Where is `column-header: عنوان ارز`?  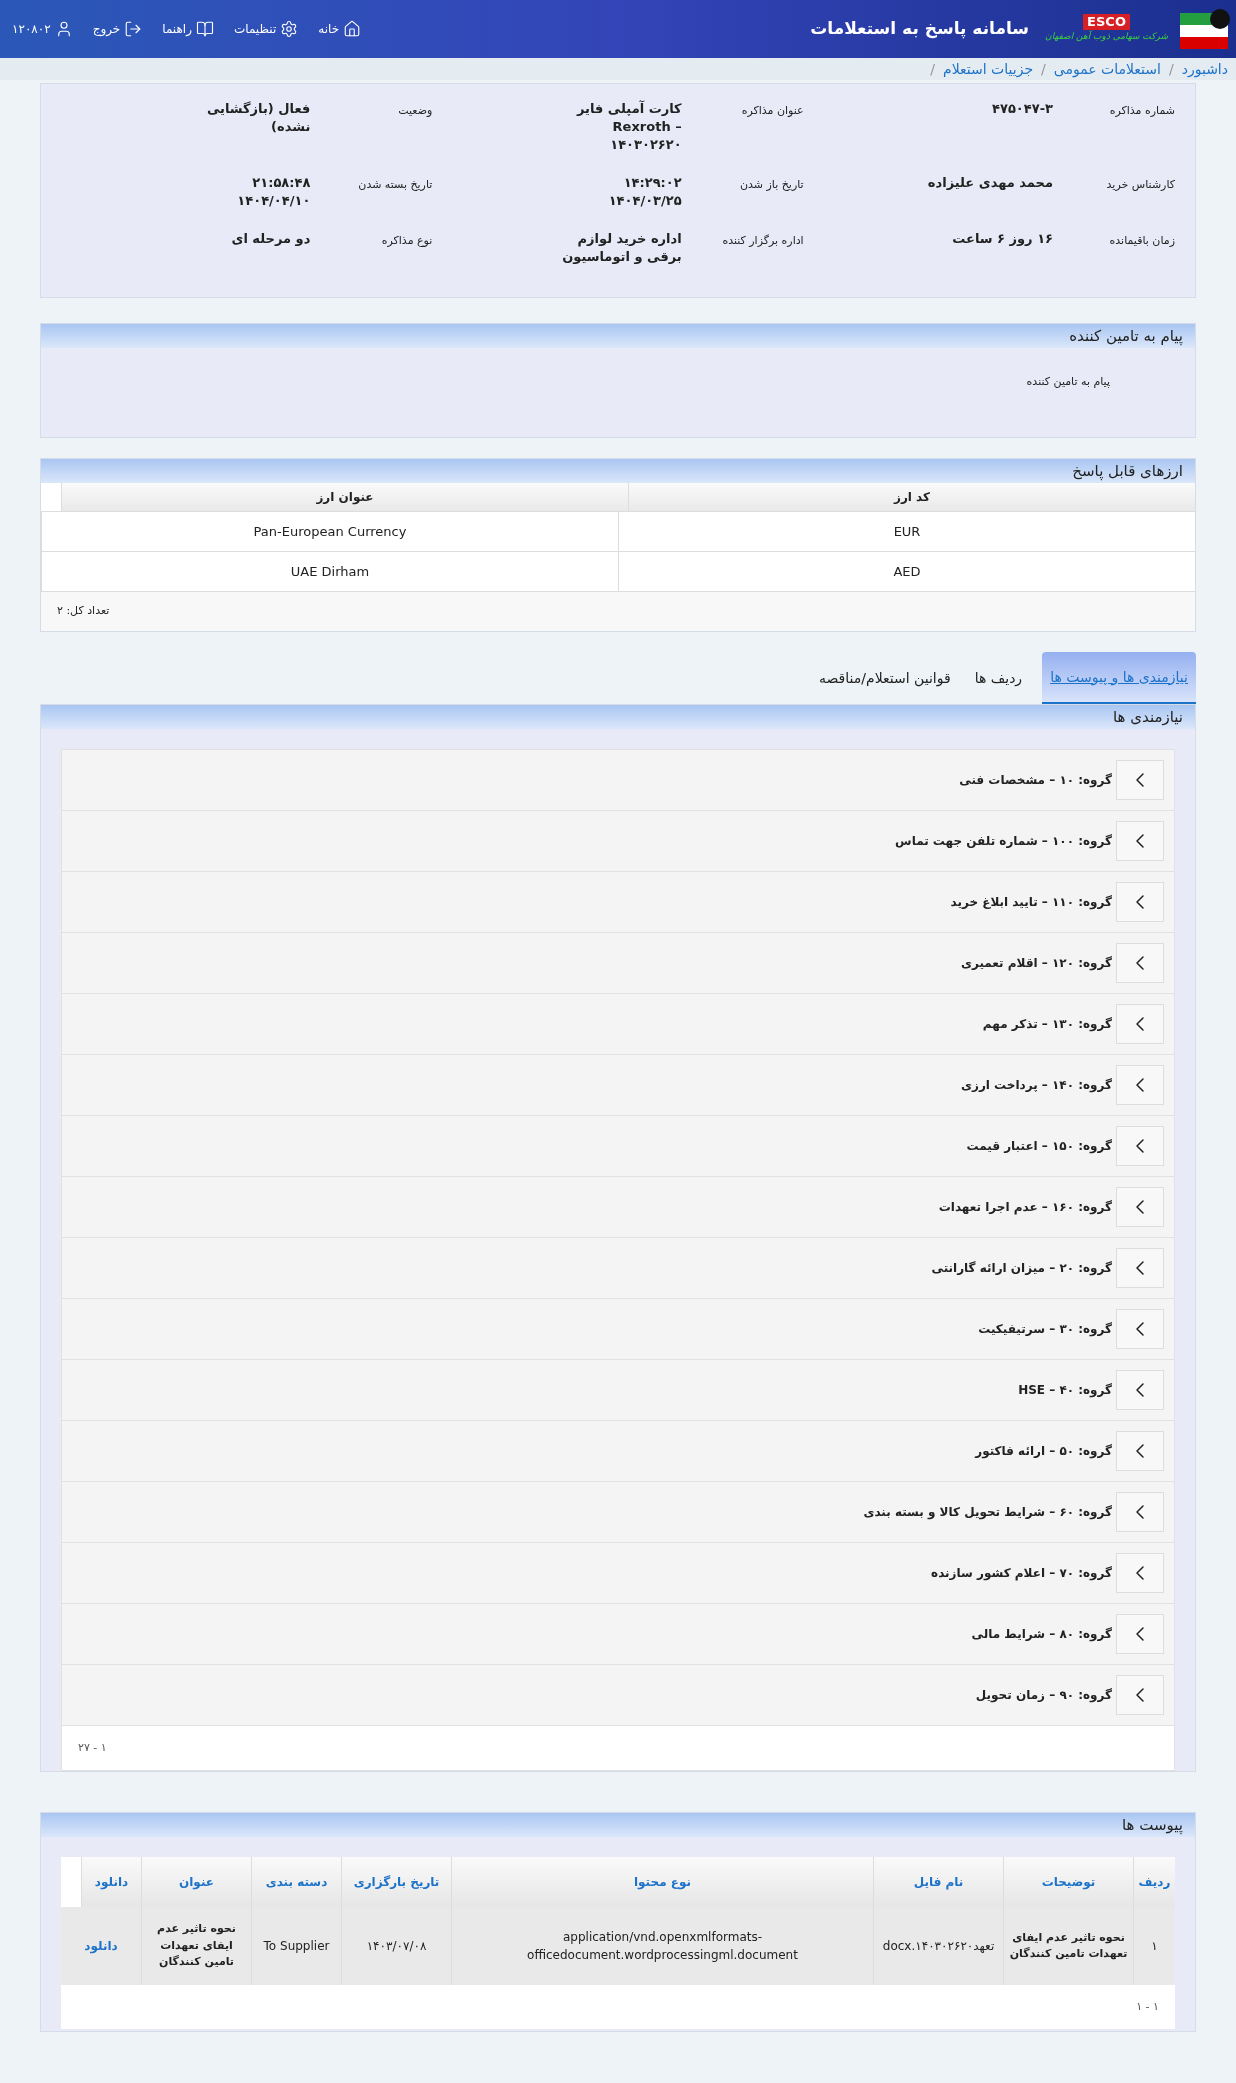
column-header: عنوان ارز is located at coordinates (344, 497).